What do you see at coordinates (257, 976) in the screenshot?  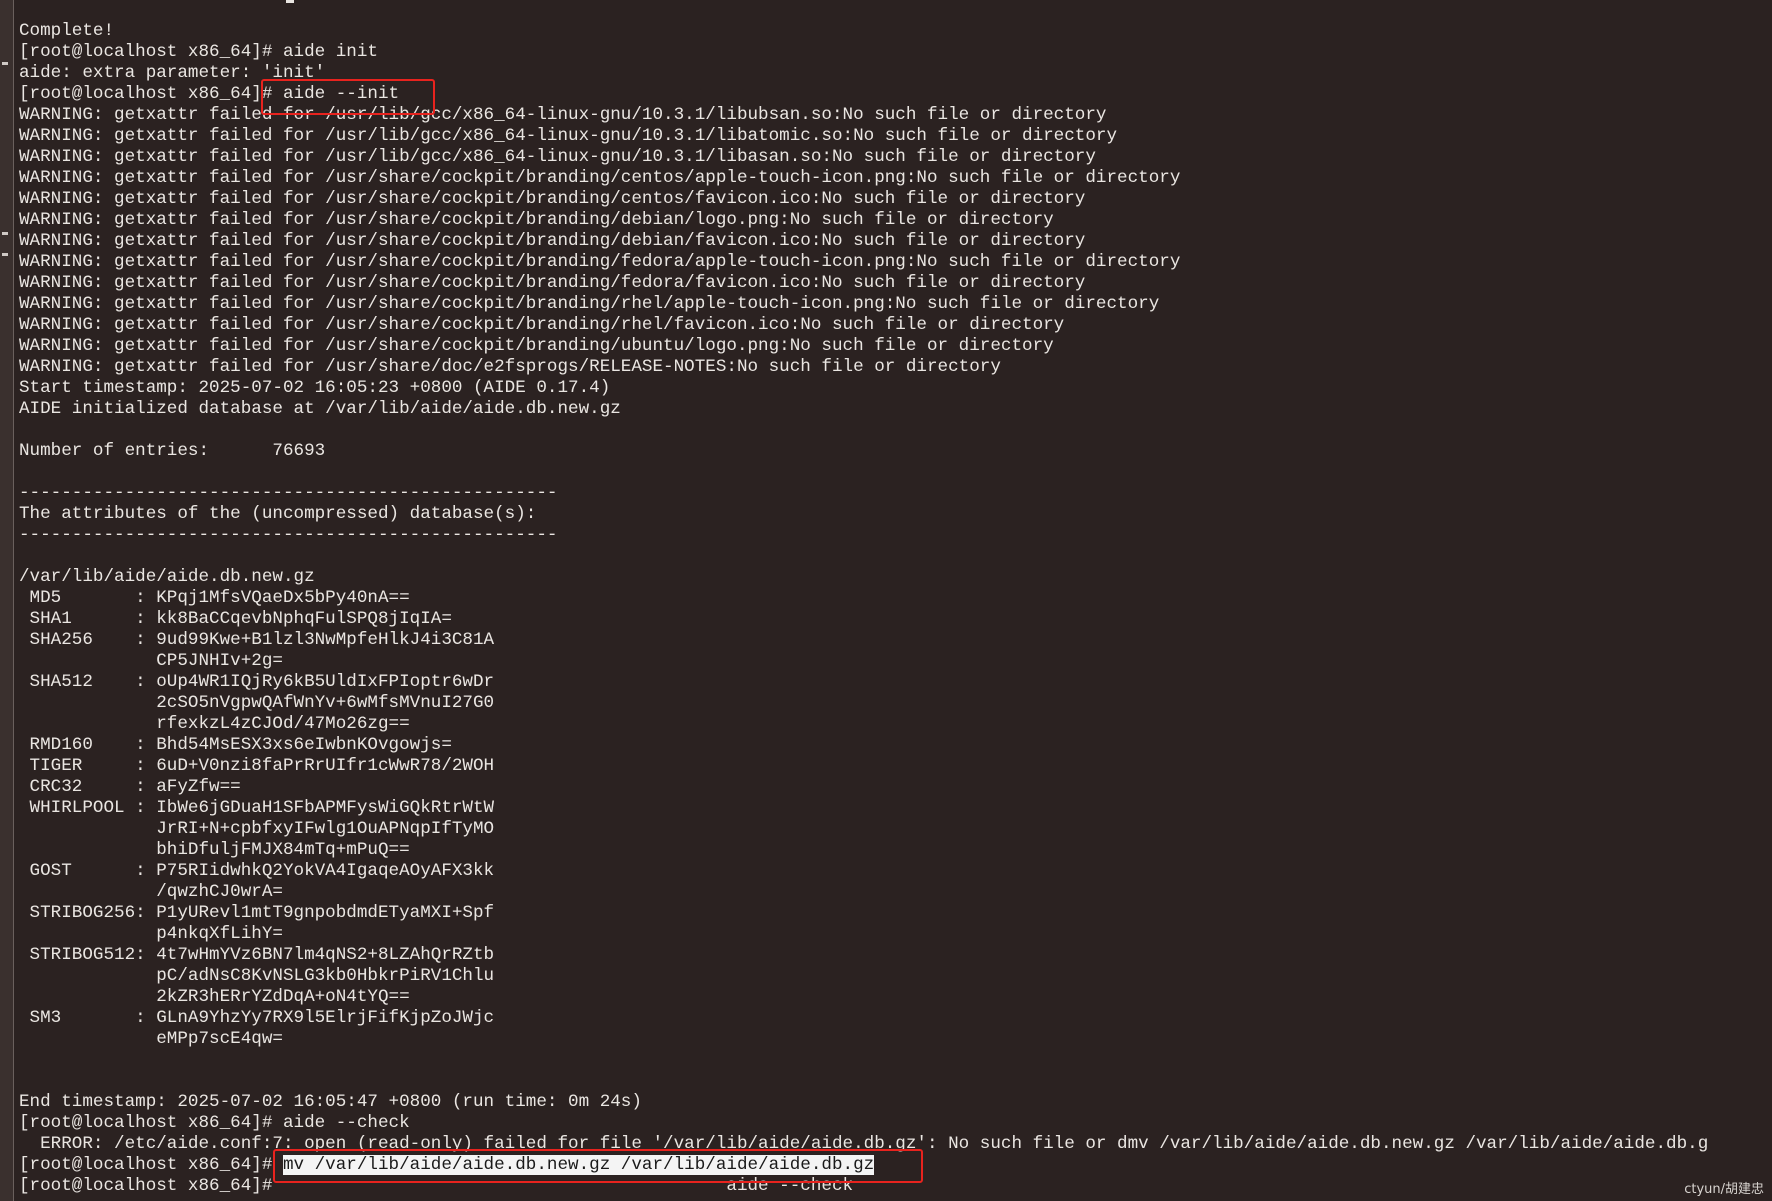 I see `terminal-line: pC/adNsC8KvNSLG3kb0HbkrPiRV1Chlu` at bounding box center [257, 976].